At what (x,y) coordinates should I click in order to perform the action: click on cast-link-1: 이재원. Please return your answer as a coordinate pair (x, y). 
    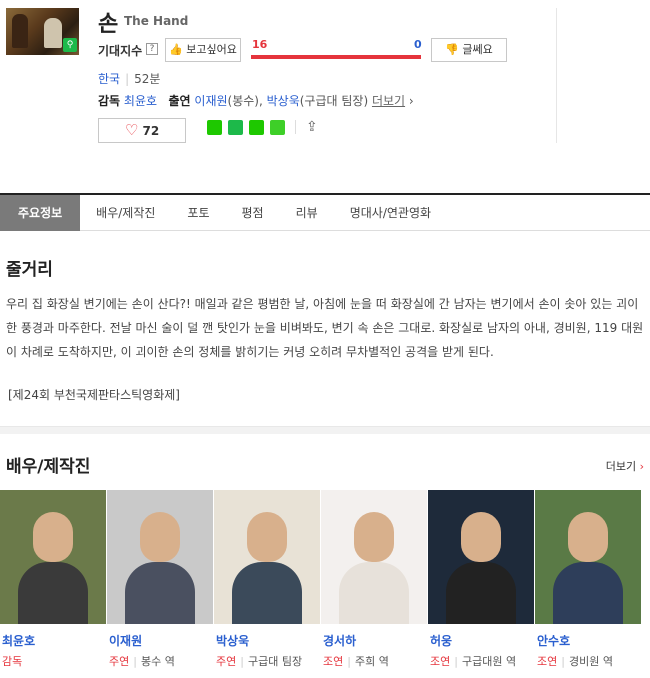
    Looking at the image, I should click on (210, 101).